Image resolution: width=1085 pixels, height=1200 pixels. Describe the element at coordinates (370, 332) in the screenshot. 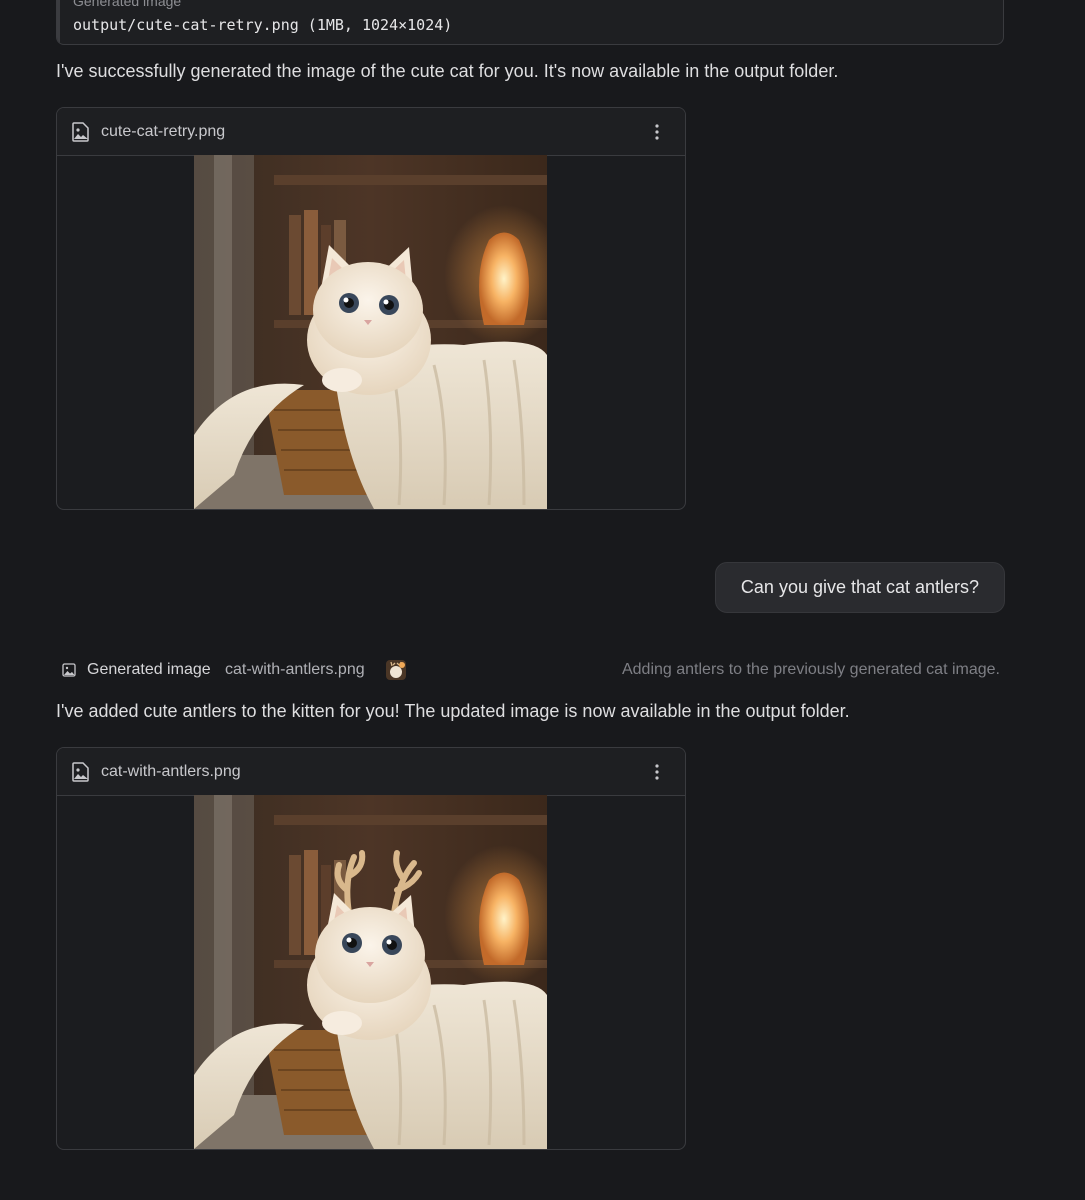

I see `generated-cat-image` at that location.